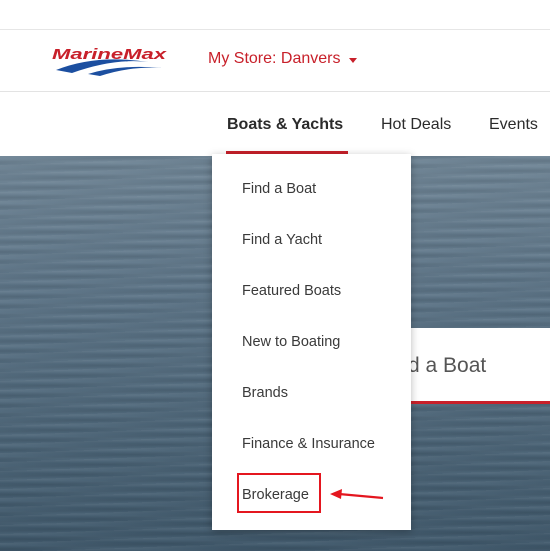 The image size is (550, 551). Describe the element at coordinates (357, 494) in the screenshot. I see `annotation-arrow-icon` at that location.